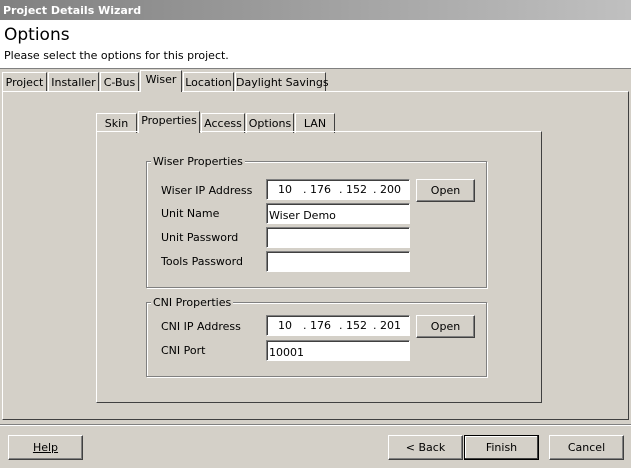 This screenshot has width=631, height=468. I want to click on tab-label: Skin, so click(116, 123).